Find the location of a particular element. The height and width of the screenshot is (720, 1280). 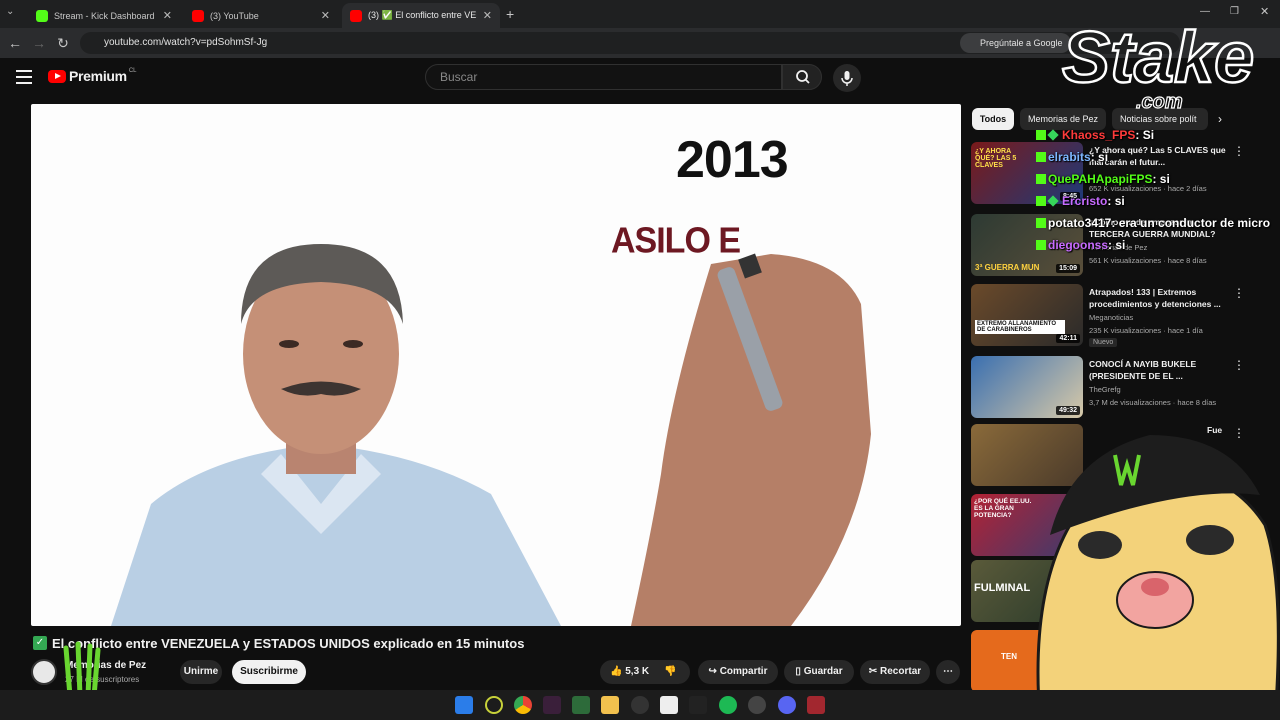

back-icon: ← is located at coordinates (15, 43).